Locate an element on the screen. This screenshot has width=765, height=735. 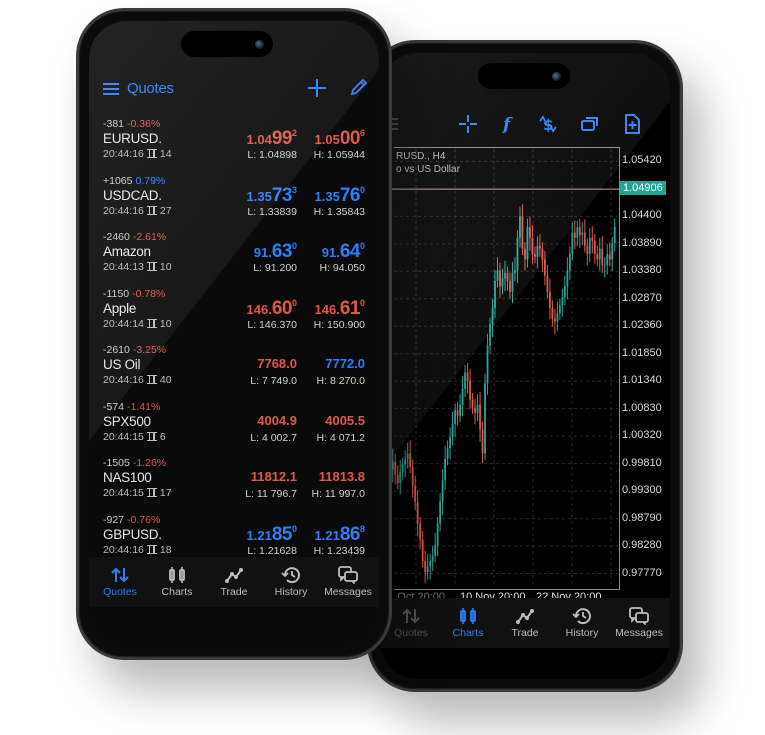
bid-price: 146.600 is located at coordinates (272, 309).